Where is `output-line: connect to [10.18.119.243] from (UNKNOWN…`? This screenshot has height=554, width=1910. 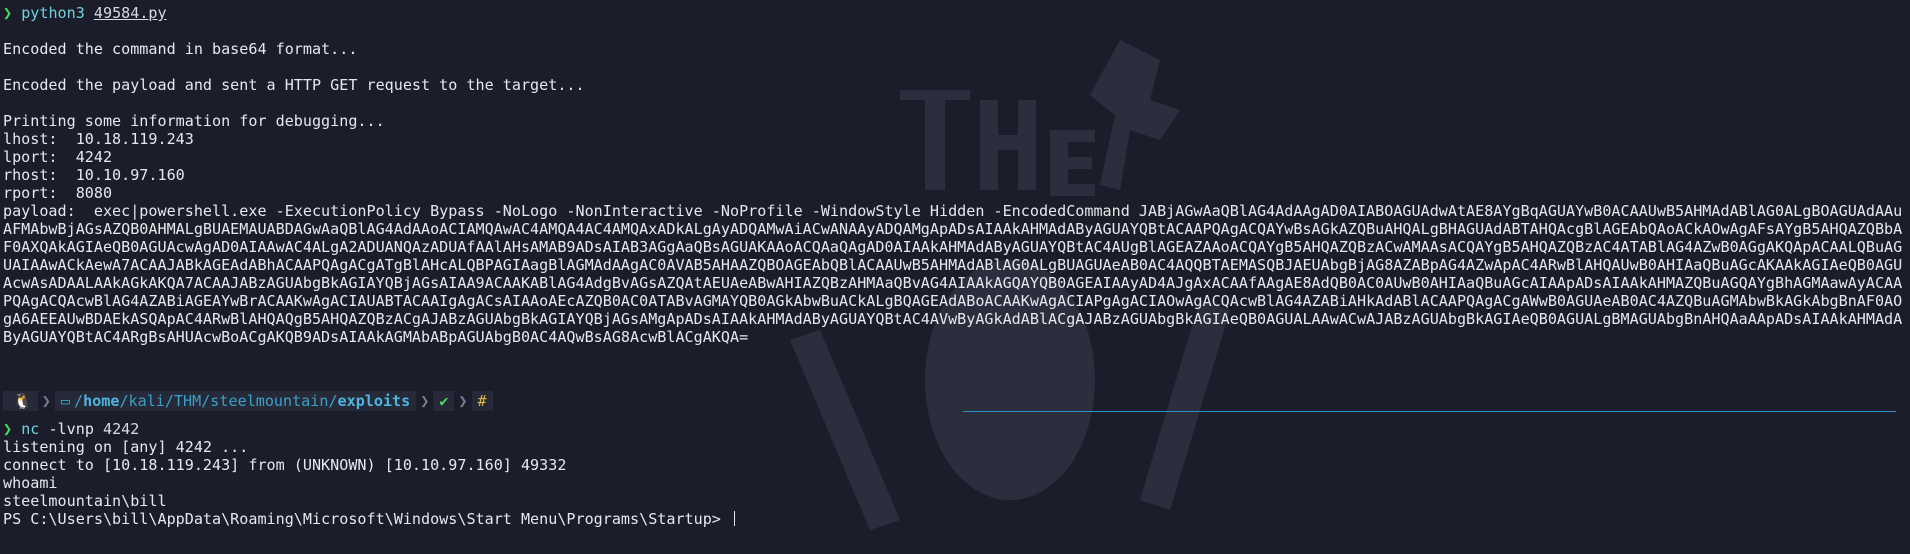
output-line: connect to [10.18.119.243] from (UNKNOWN… is located at coordinates (285, 465).